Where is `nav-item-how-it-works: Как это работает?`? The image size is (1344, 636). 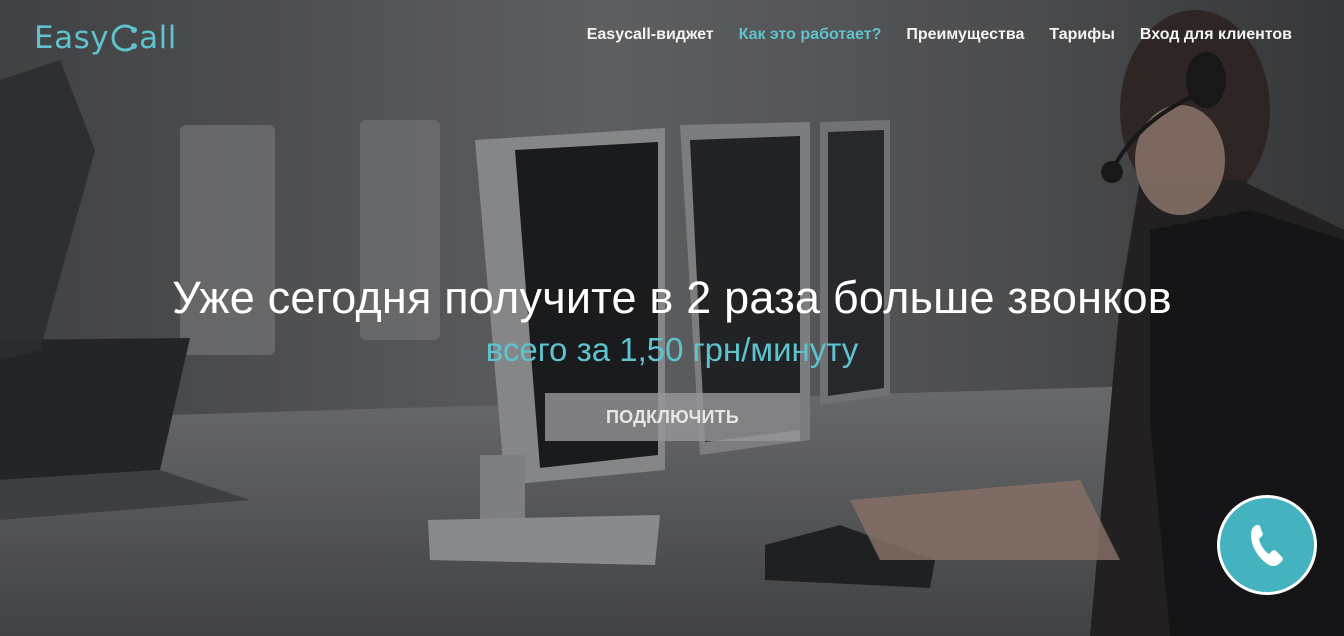
nav-item-how-it-works: Как это работает? is located at coordinates (810, 35).